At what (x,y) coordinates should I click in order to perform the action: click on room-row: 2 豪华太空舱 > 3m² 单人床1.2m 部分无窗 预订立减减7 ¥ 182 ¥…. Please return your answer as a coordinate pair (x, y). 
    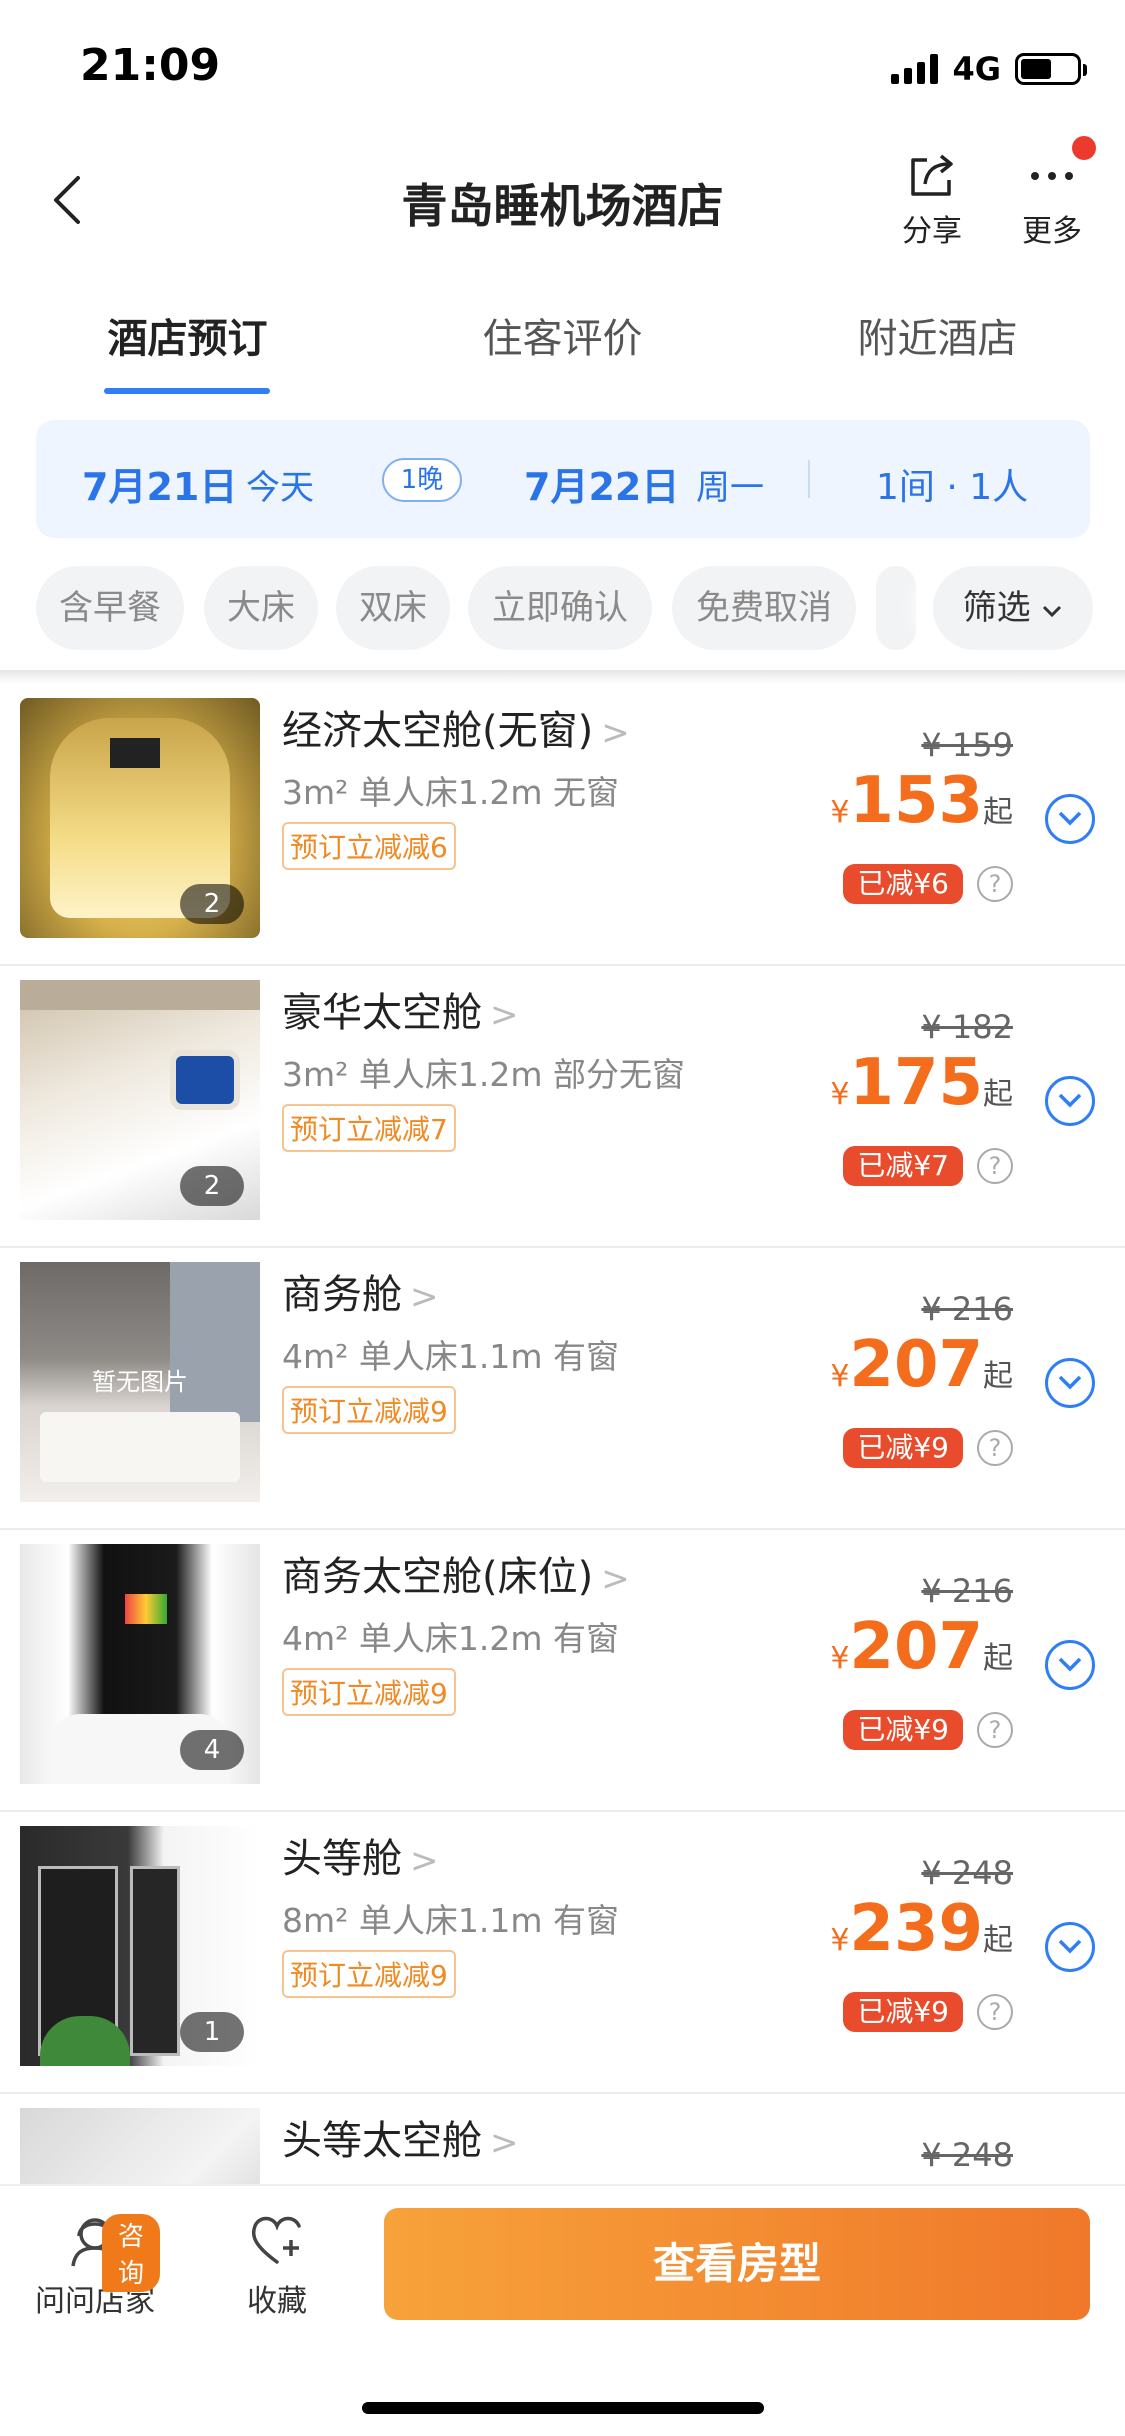
    Looking at the image, I should click on (562, 1107).